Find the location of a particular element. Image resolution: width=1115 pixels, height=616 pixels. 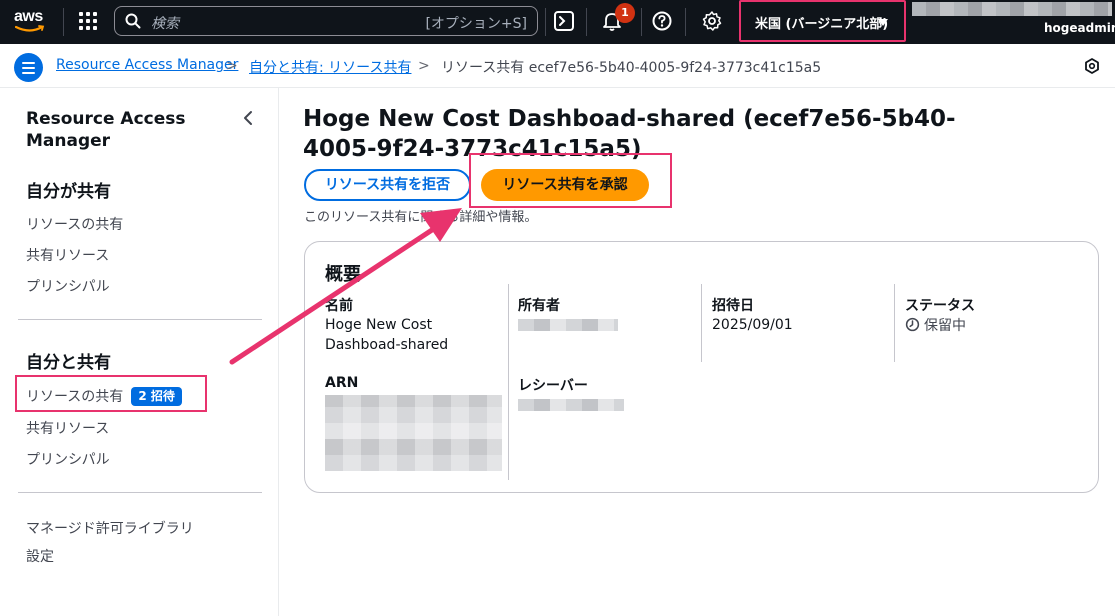

name-value: Hoge New Cost Dashboad-shared is located at coordinates (387, 335).